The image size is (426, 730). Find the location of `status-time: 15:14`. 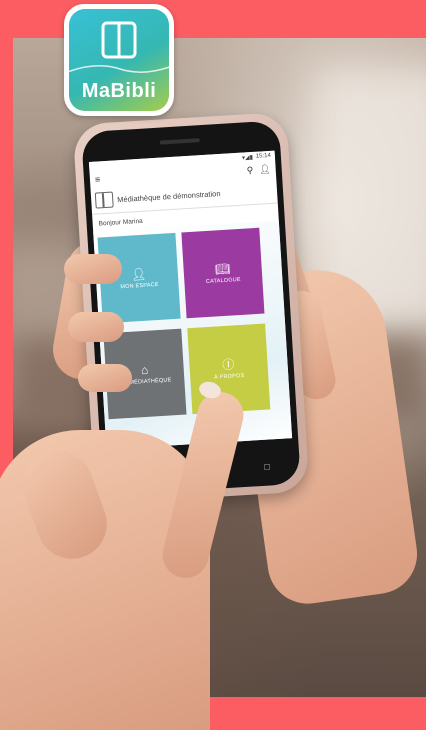

status-time: 15:14 is located at coordinates (263, 156).